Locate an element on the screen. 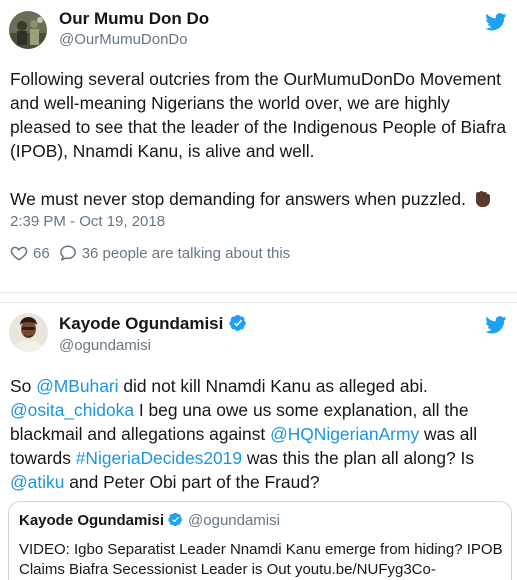  display-name: Kayode Ogundamisi is located at coordinates (153, 324).